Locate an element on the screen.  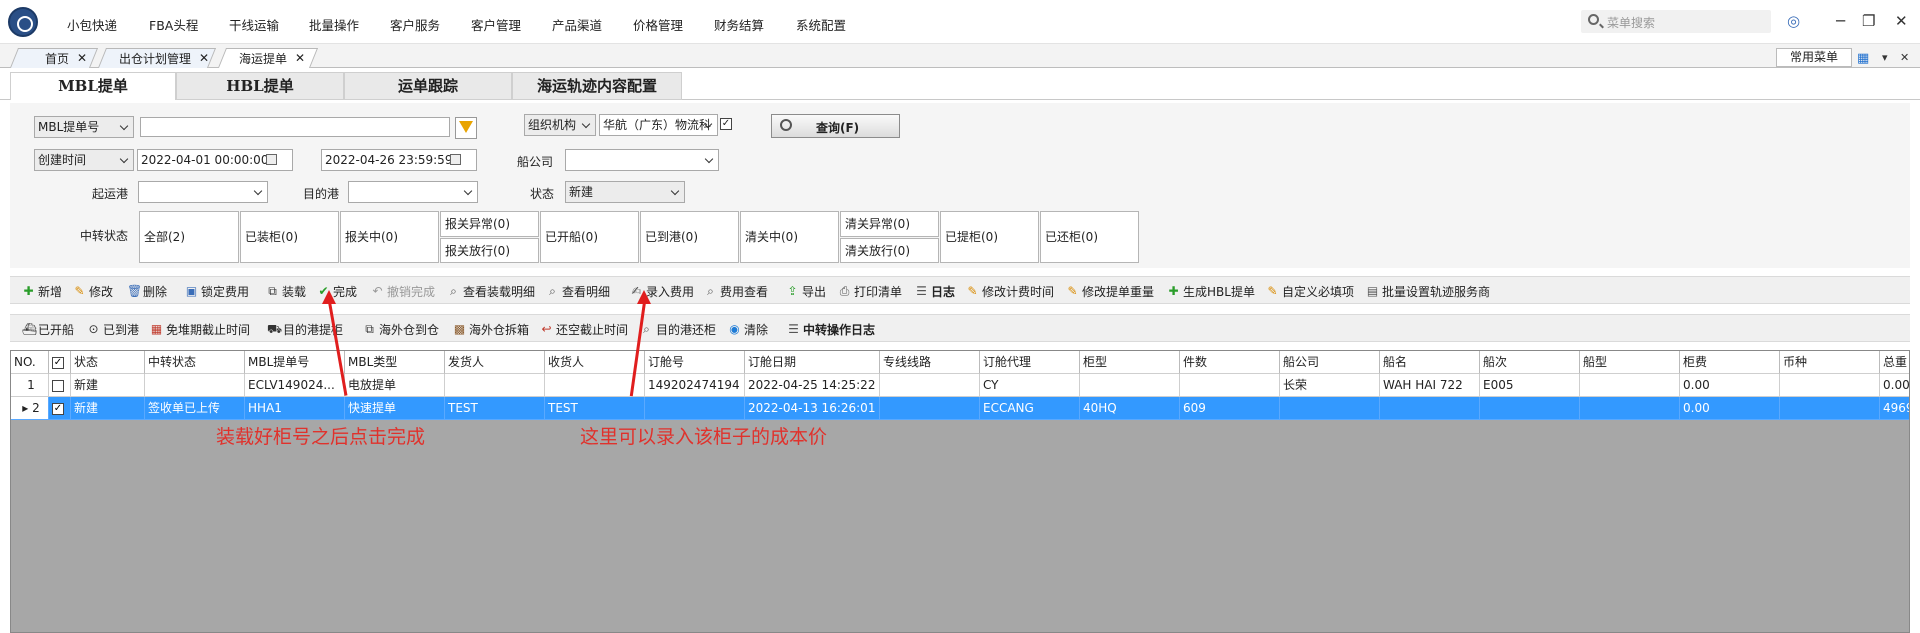
menu-item: 批量操作 is located at coordinates (334, 24).